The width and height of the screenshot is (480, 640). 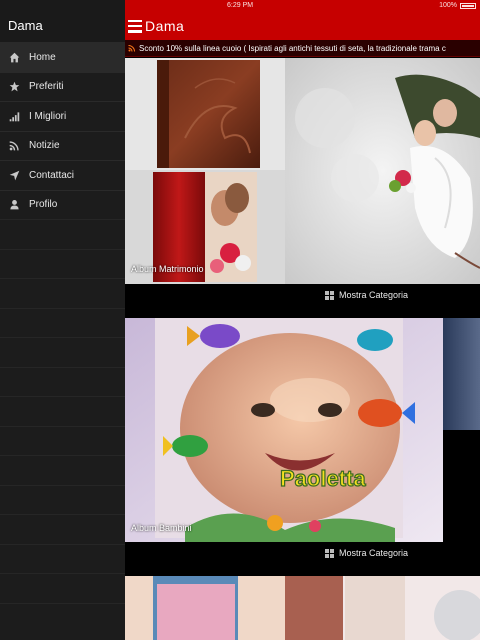 I want to click on status-time: 6:29 PM, so click(x=240, y=5).